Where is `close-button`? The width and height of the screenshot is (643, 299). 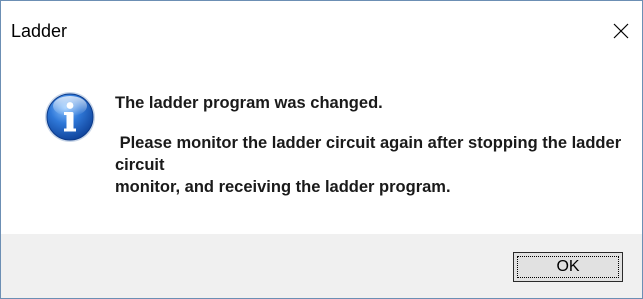 close-button is located at coordinates (621, 31).